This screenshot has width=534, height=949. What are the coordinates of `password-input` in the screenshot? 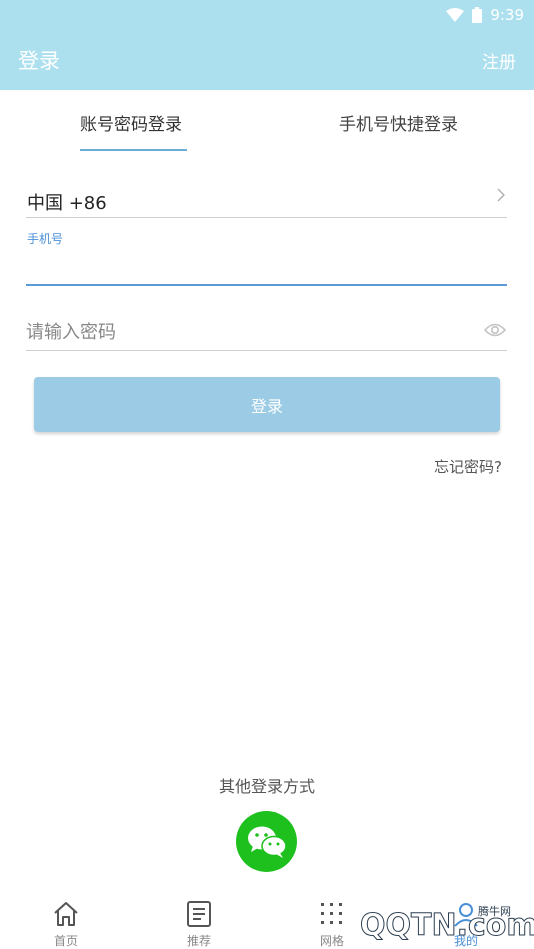 It's located at (246, 332).